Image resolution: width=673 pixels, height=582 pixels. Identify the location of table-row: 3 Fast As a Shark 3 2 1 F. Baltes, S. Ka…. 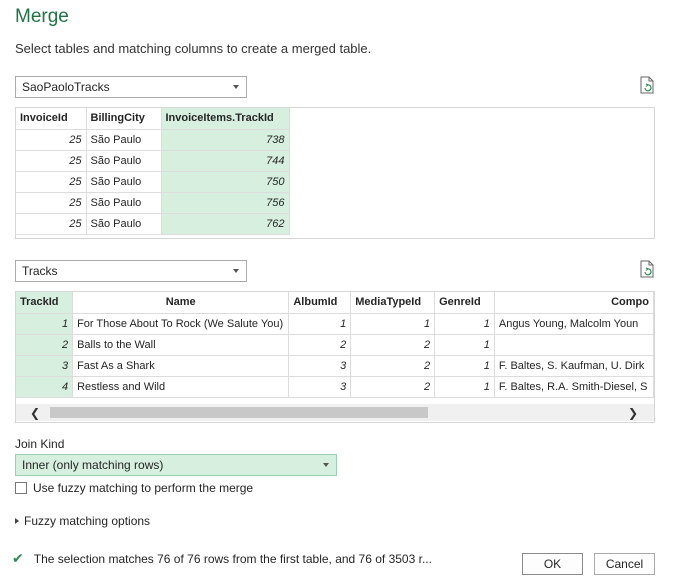
(335, 366).